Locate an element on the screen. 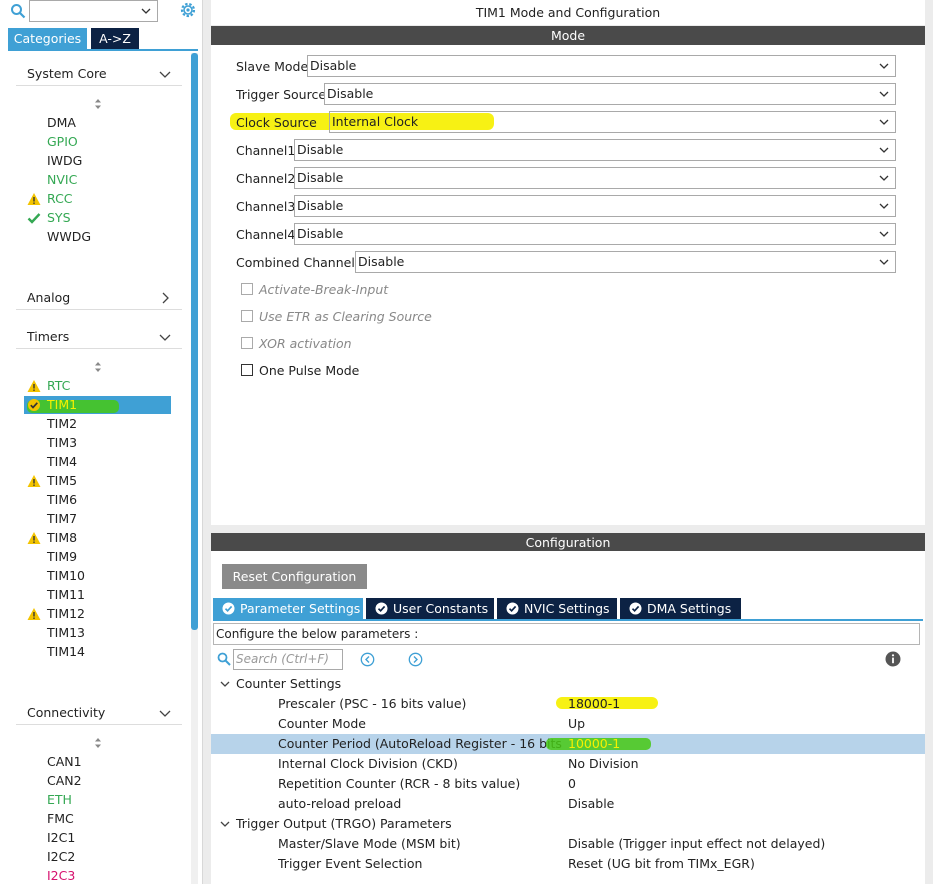 Image resolution: width=933 pixels, height=884 pixels. sidebar-item-tim8: TIM8 is located at coordinates (52, 538).